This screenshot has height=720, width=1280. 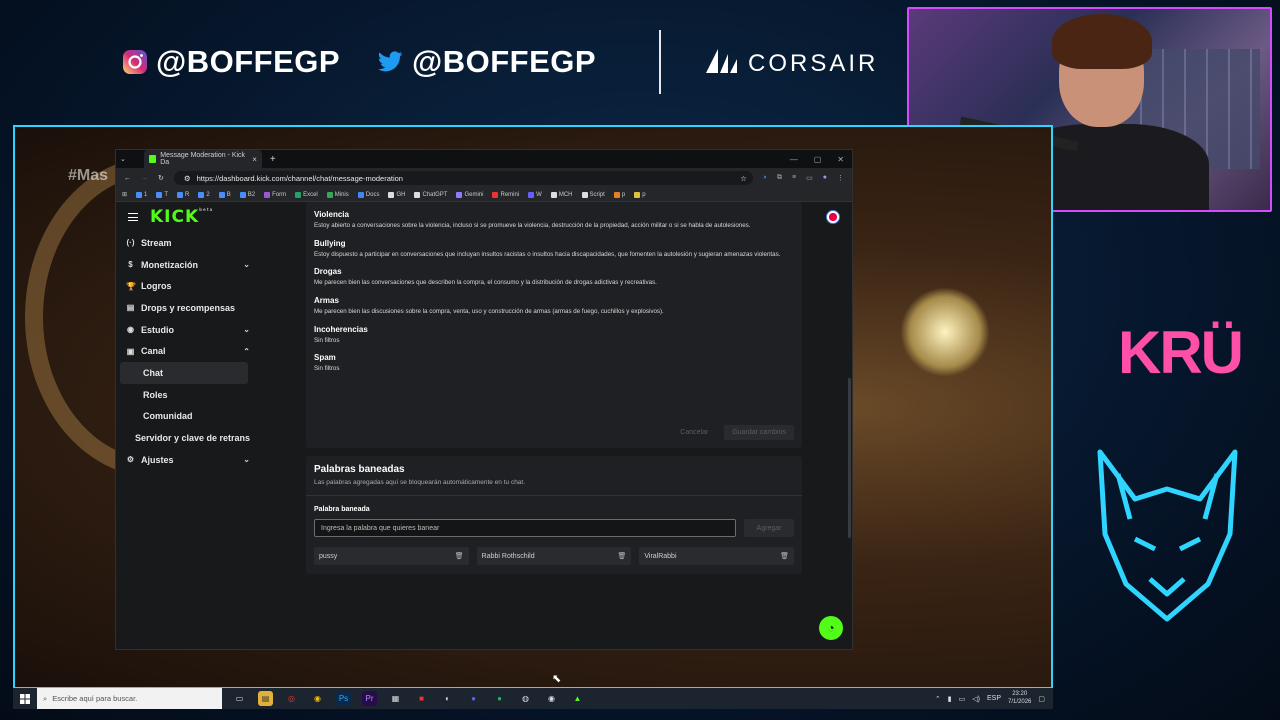 What do you see at coordinates (183, 194) in the screenshot?
I see `bookmark-item: R` at bounding box center [183, 194].